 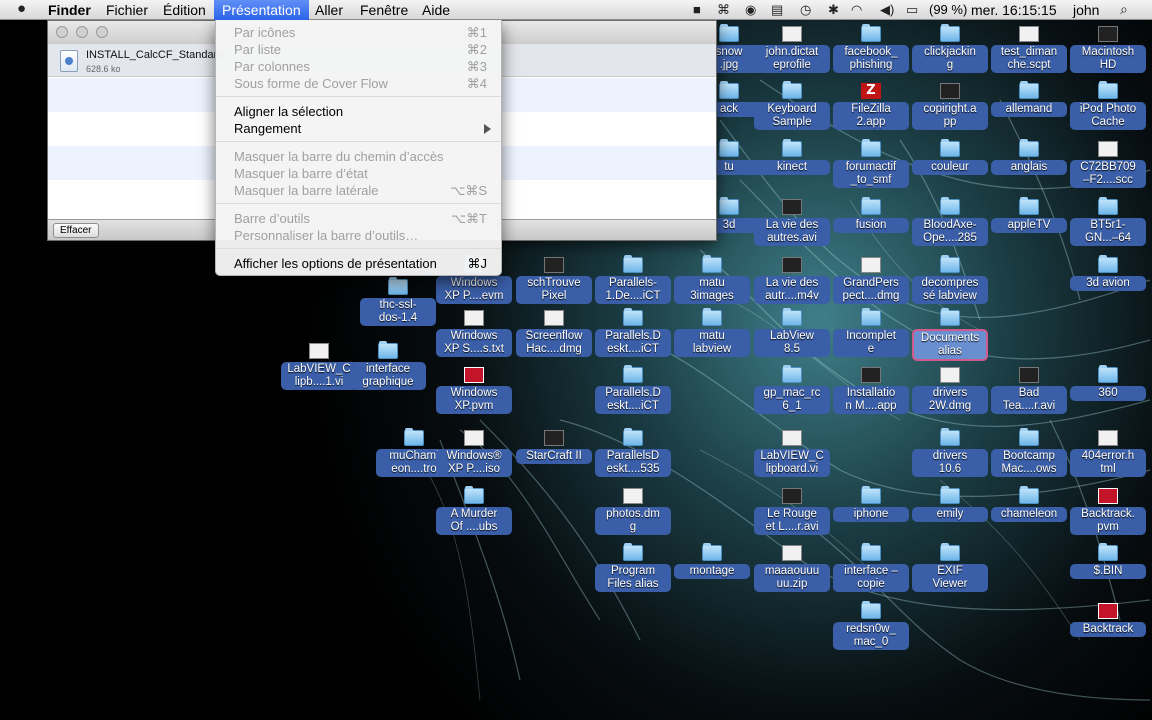 What do you see at coordinates (697, 10) in the screenshot?
I see `camera-status-icon: ■` at bounding box center [697, 10].